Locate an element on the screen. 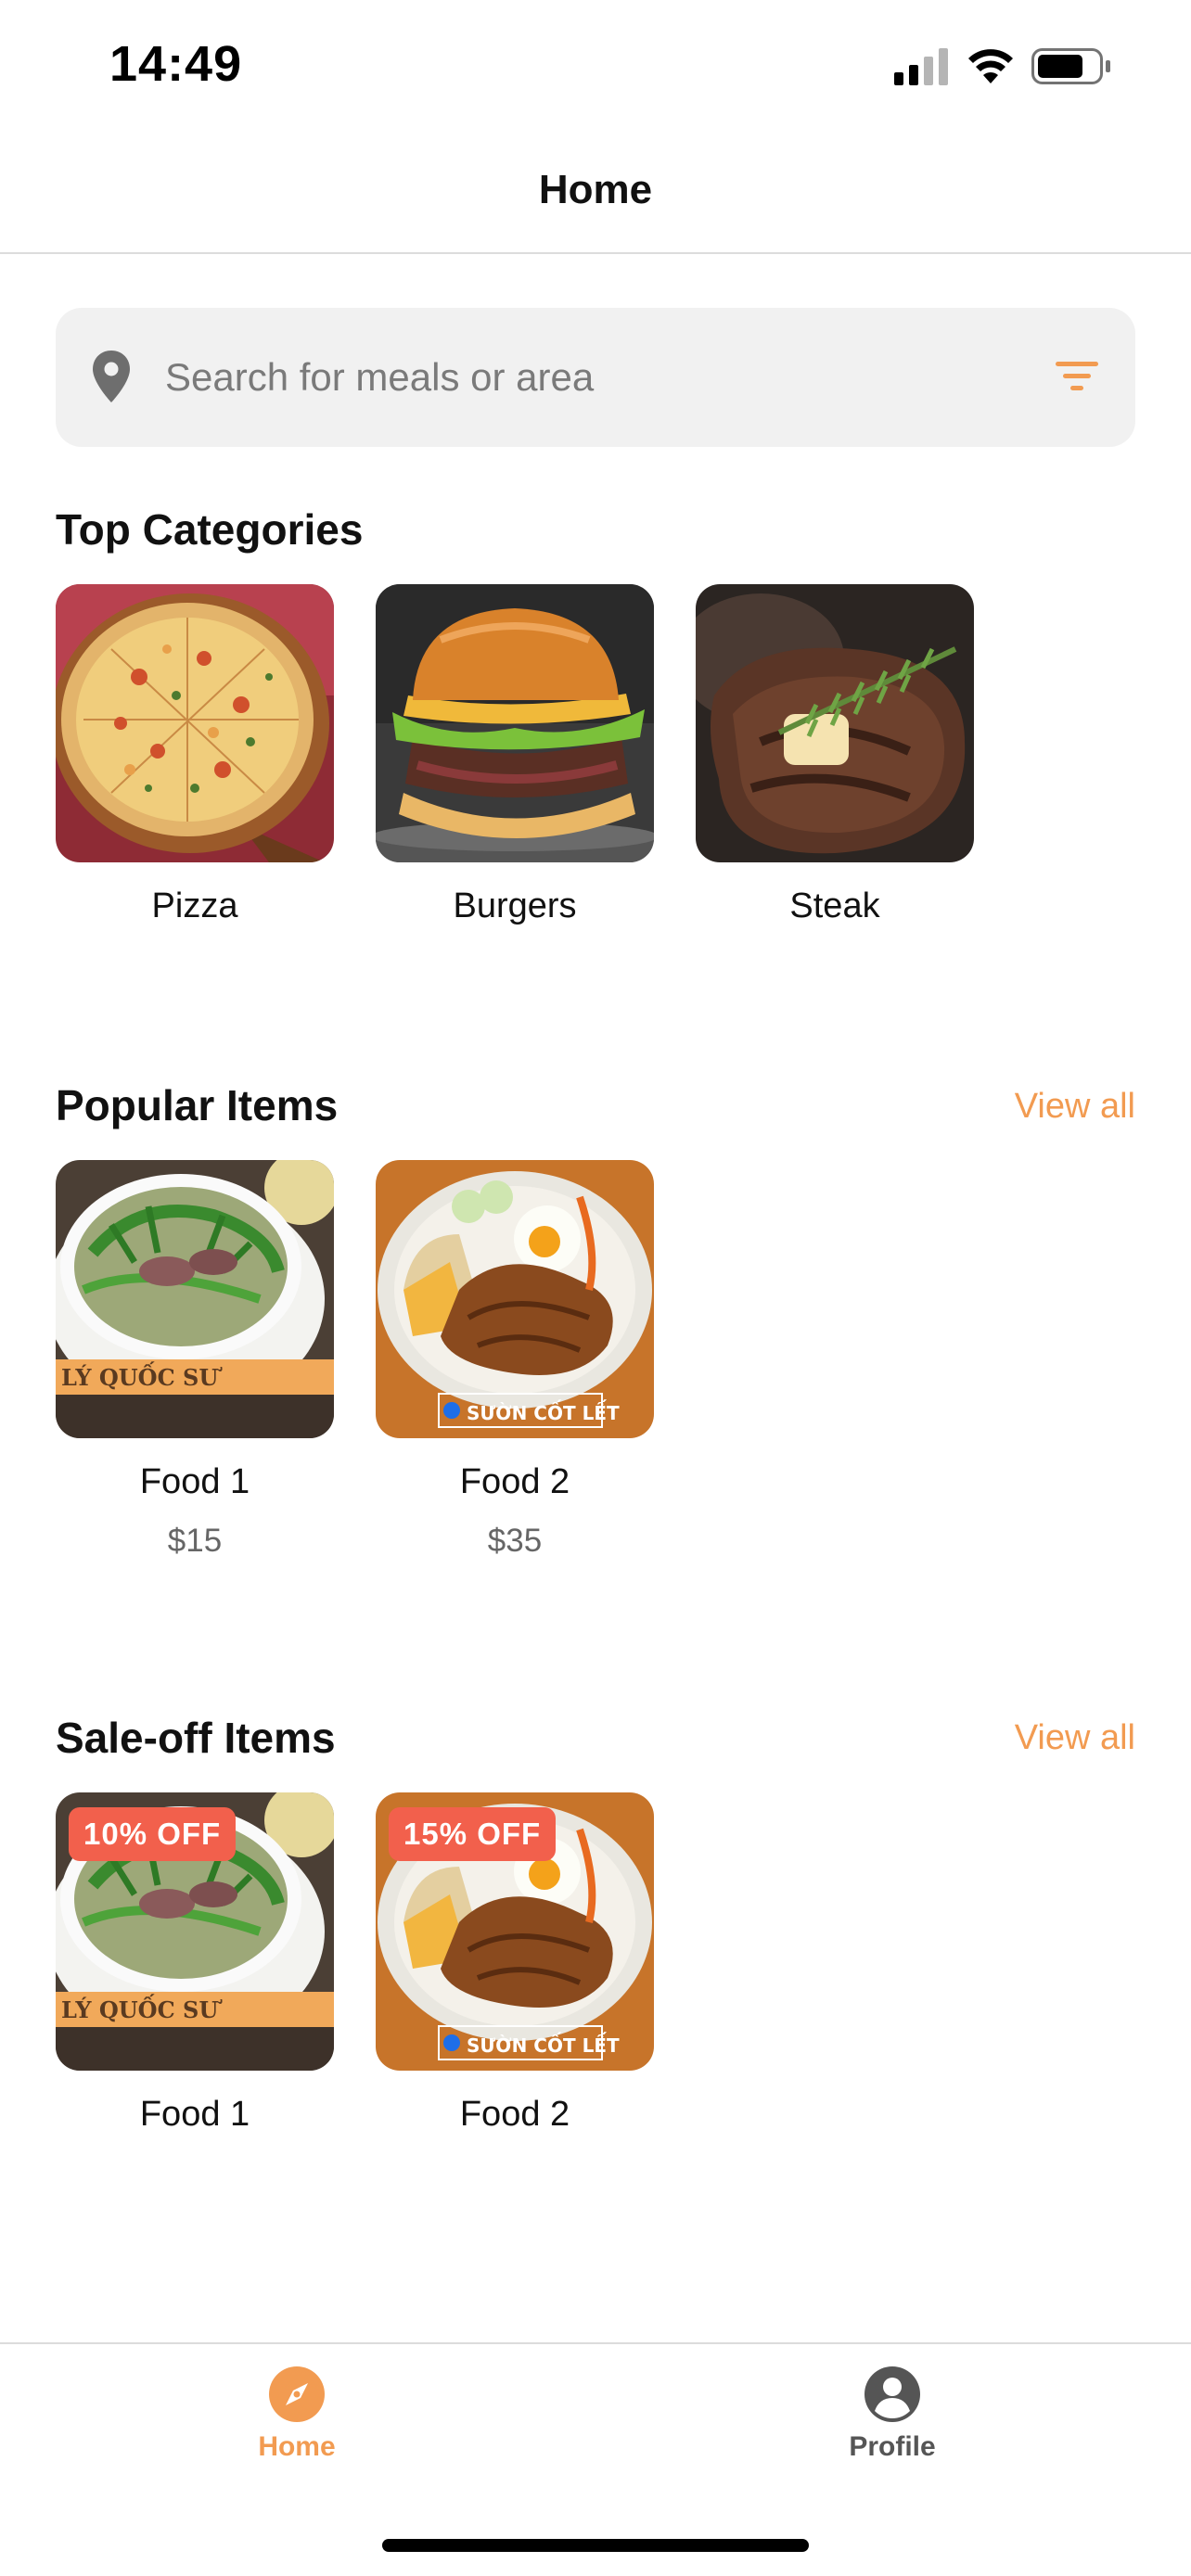 This screenshot has height=2576, width=1191. popular-item-card: LÝ QUỐC SƯ Food 1 $15 is located at coordinates (195, 1360).